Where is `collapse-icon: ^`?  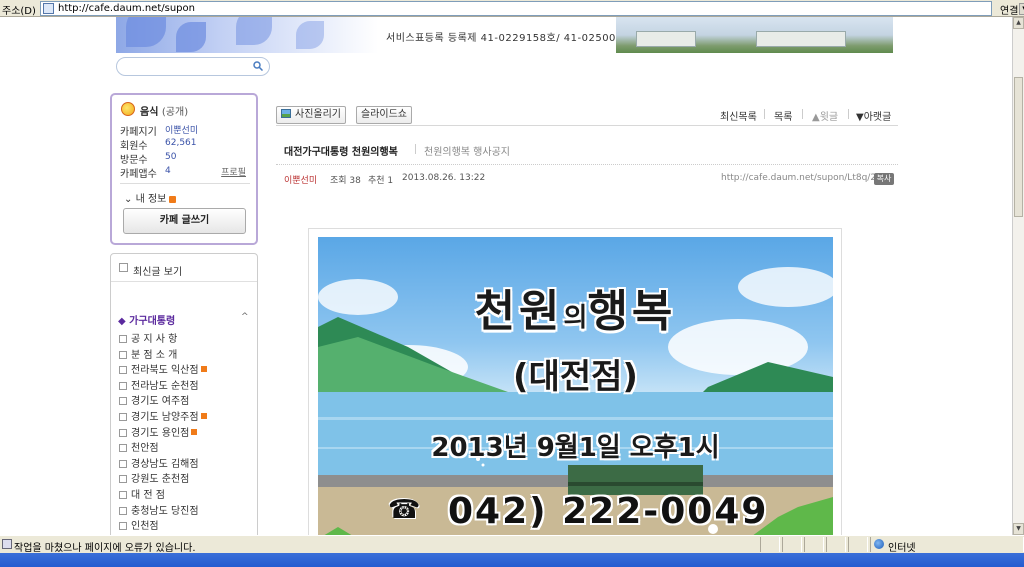
collapse-icon: ^ is located at coordinates (245, 317).